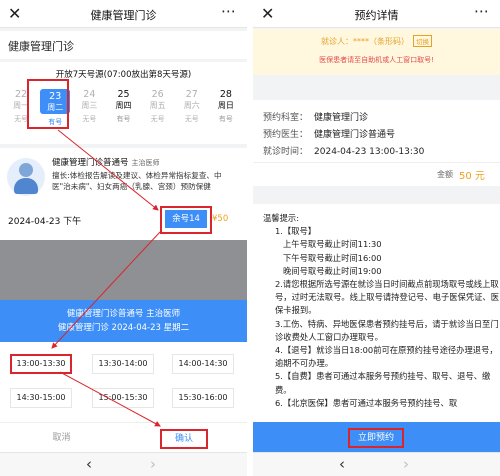 Image resolution: width=500 pixels, height=476 pixels. I want to click on amount-row: 金额 50 元, so click(376, 174).